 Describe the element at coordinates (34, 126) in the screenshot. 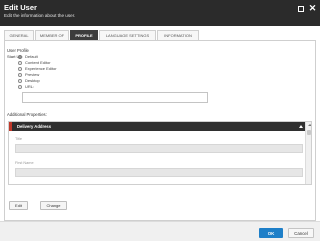

I see `delivery-address-title: Delivery Address` at that location.